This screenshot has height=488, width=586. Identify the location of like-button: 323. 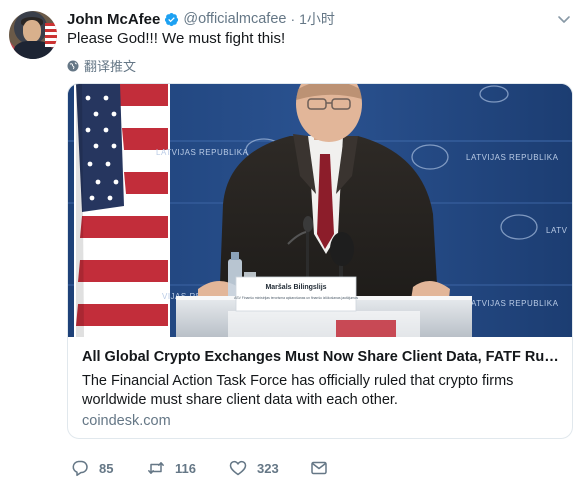
(254, 468).